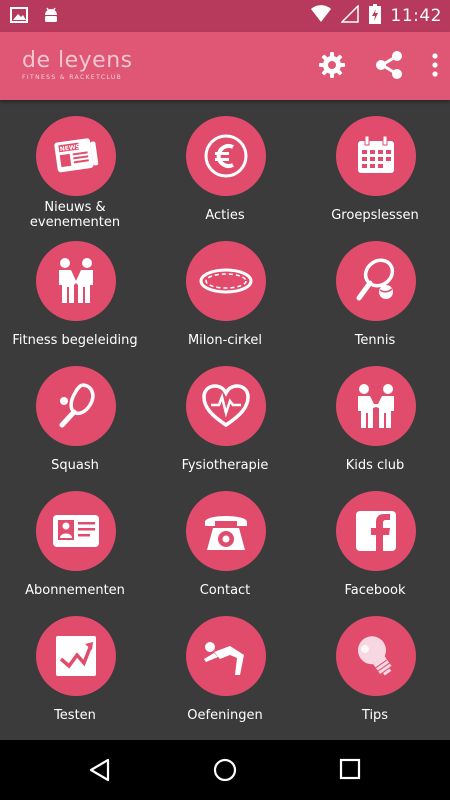  What do you see at coordinates (416, 16) in the screenshot?
I see `status-time: 11:42` at bounding box center [416, 16].